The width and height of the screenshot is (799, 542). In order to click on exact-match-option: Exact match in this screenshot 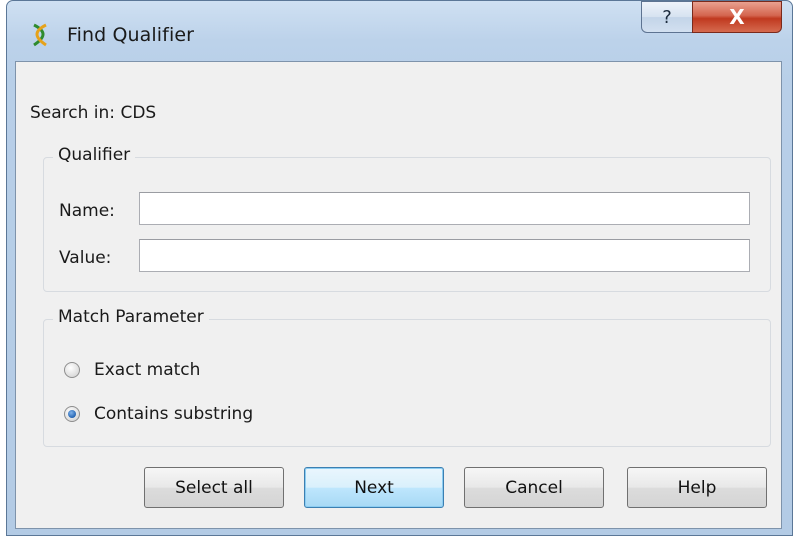, I will do `click(132, 370)`.